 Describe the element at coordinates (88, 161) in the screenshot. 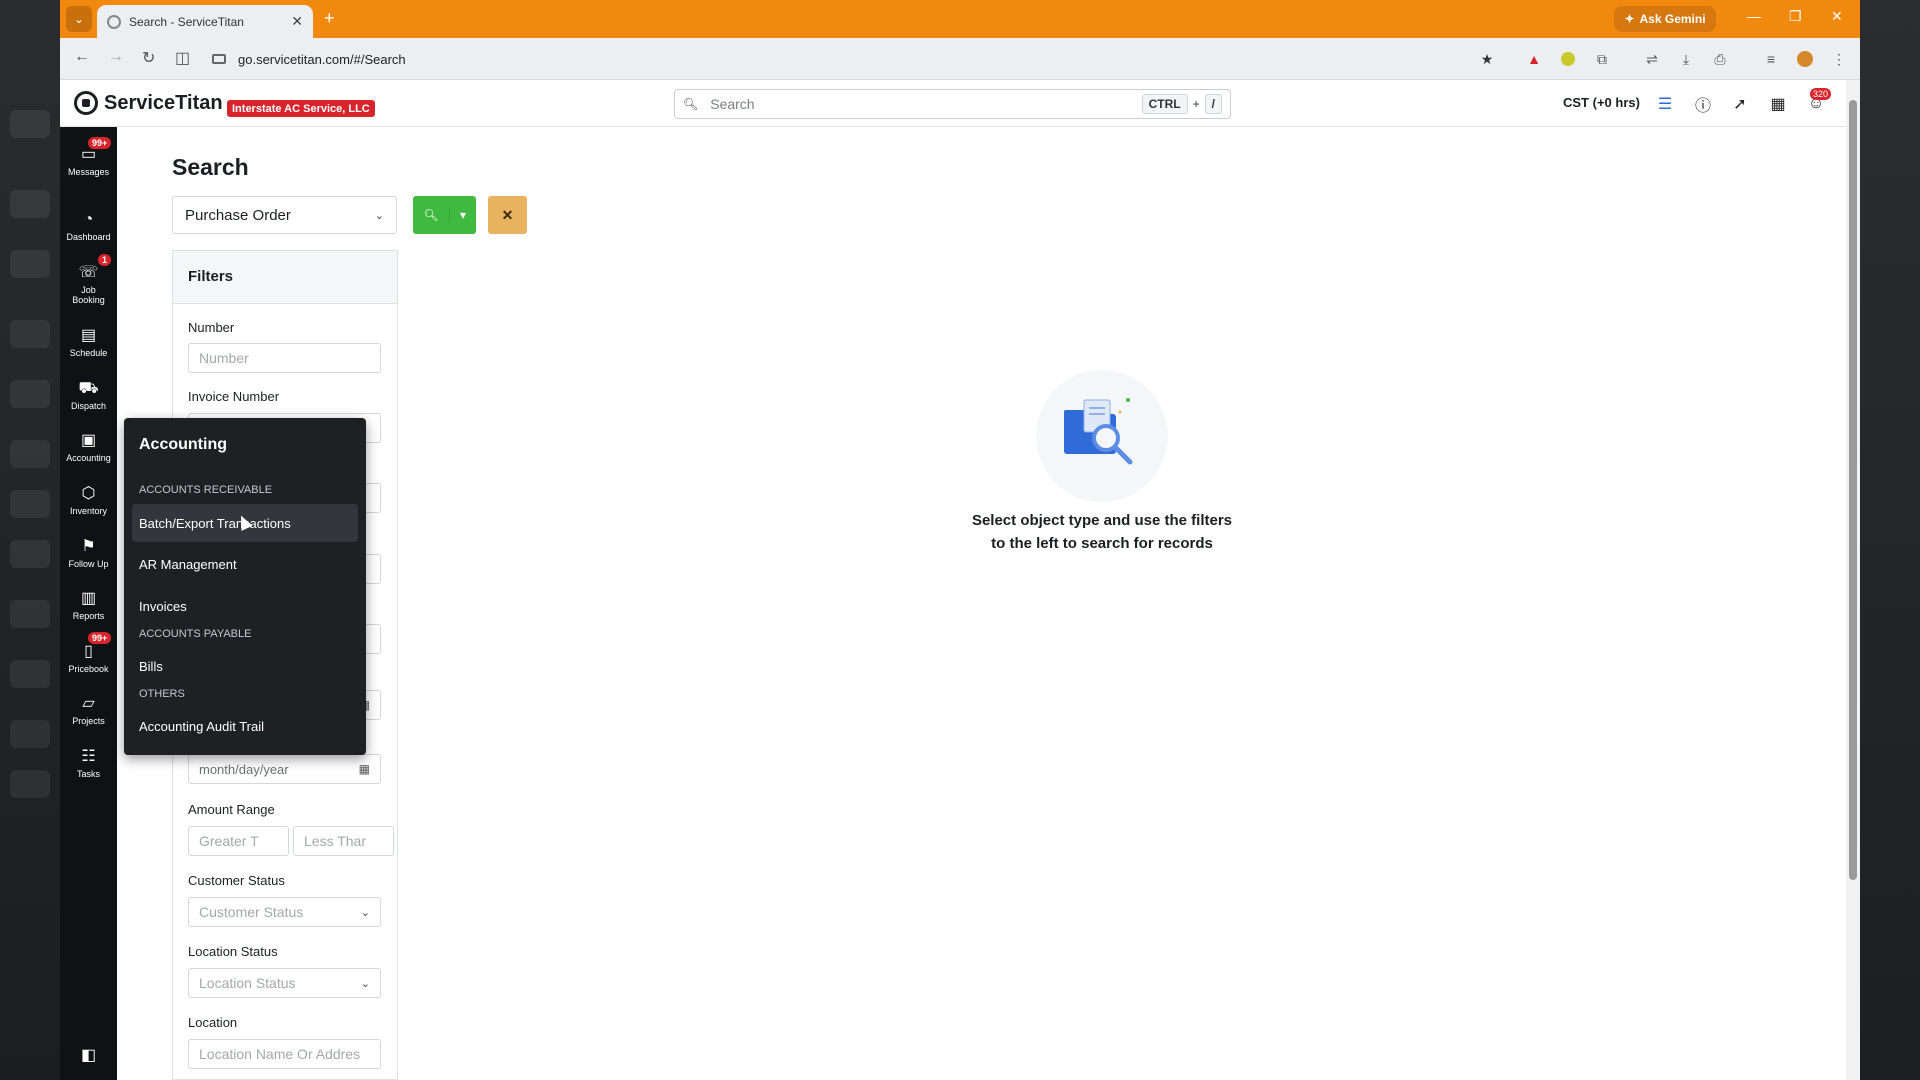

I see `nav-item-messages: ▭ Messages` at that location.